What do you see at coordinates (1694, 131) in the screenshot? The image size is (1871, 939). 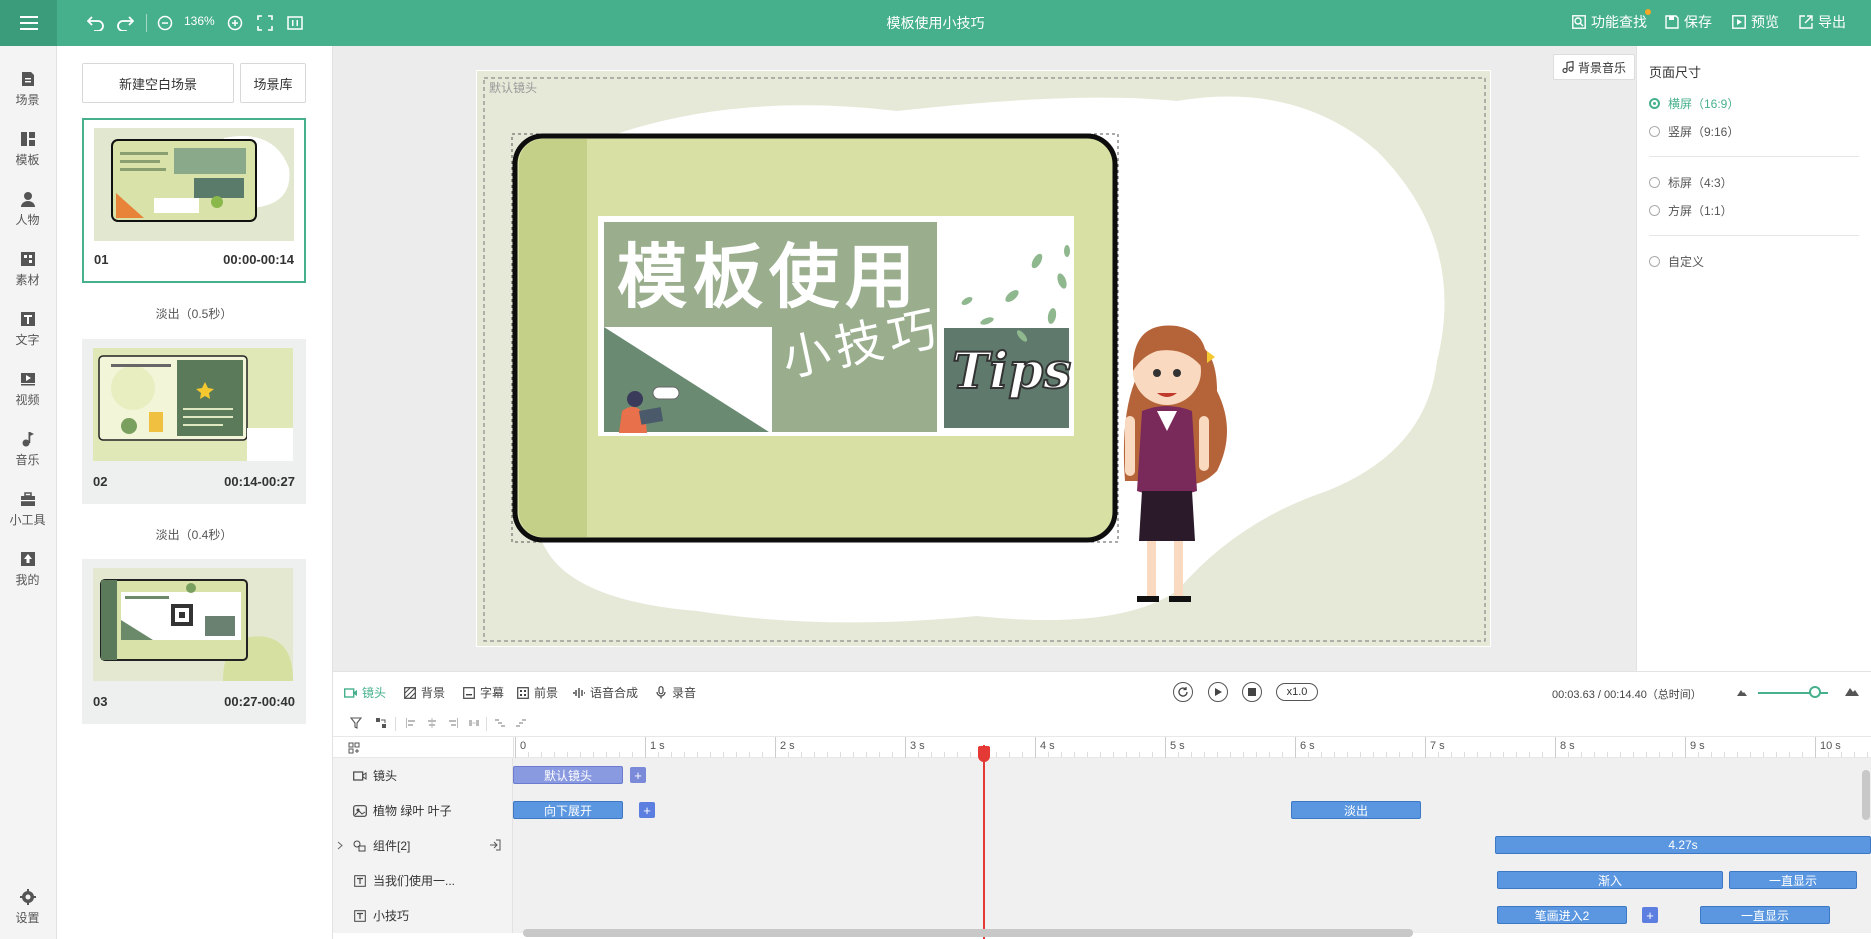 I see `size-option-portrait: 竖屏（9:16）` at bounding box center [1694, 131].